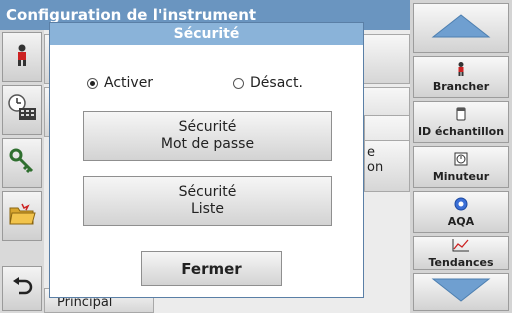 Image resolution: width=512 pixels, height=313 pixels. I want to click on timer-icon, so click(461, 160).